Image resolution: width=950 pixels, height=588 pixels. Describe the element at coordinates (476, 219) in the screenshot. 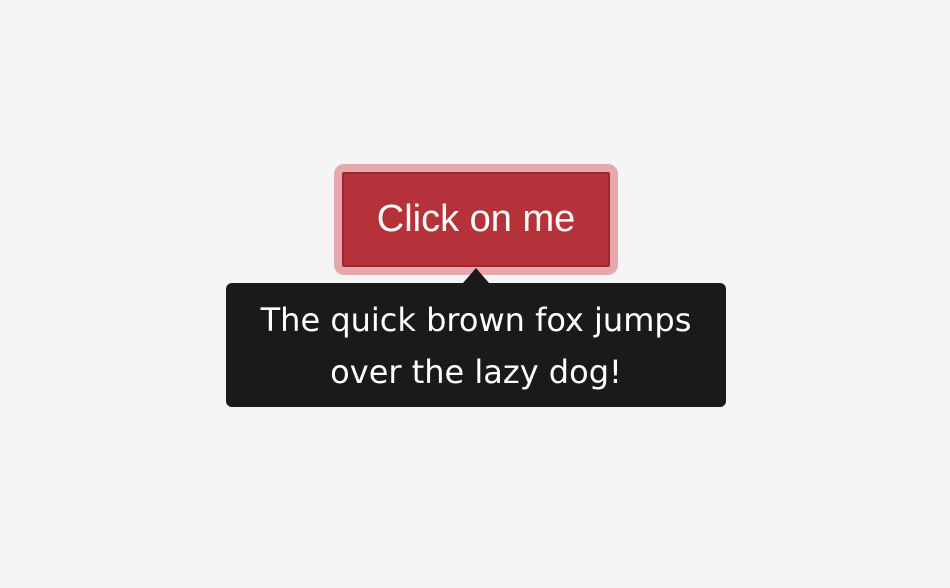

I see `click-button: Click on me` at that location.